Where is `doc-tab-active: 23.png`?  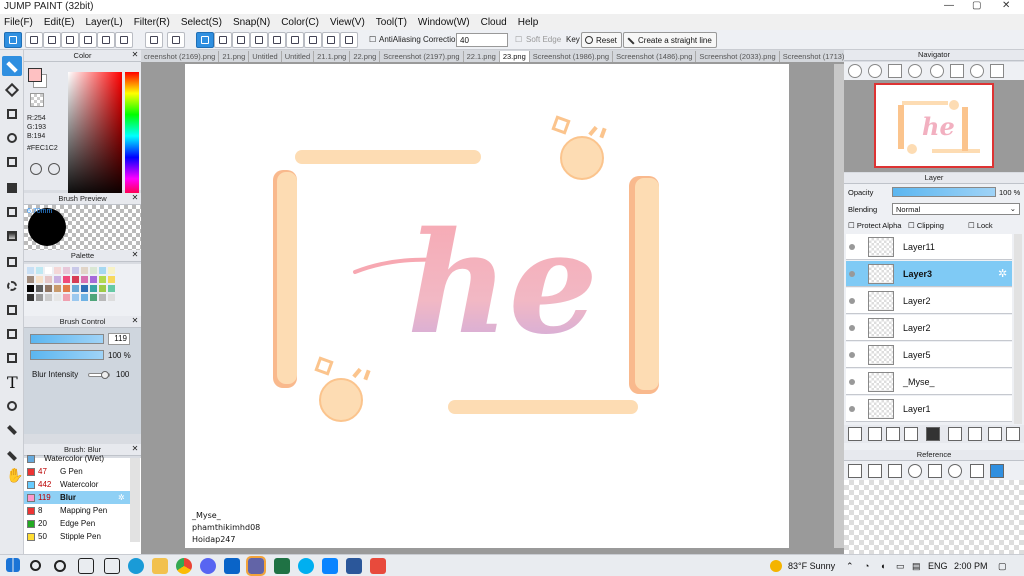 doc-tab-active: 23.png is located at coordinates (514, 56).